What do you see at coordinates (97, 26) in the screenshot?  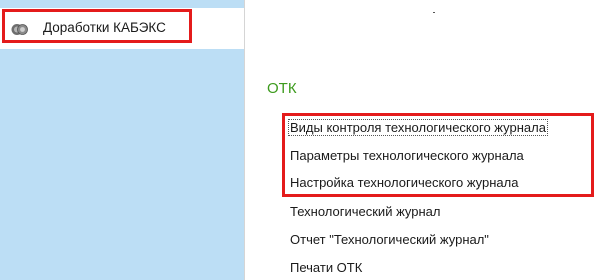 I see `annotation-highlight-box` at bounding box center [97, 26].